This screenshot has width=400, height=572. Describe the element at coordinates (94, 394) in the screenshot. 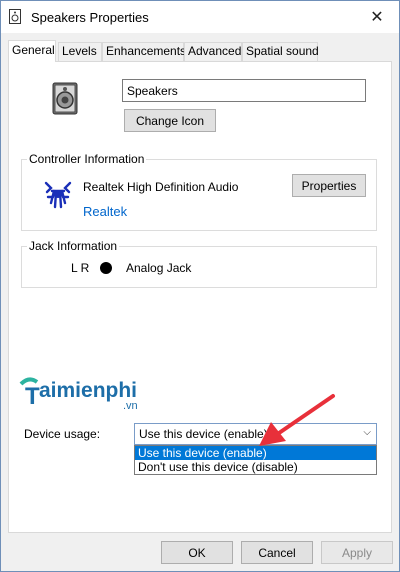

I see `watermark: T aimienphi .vn` at that location.